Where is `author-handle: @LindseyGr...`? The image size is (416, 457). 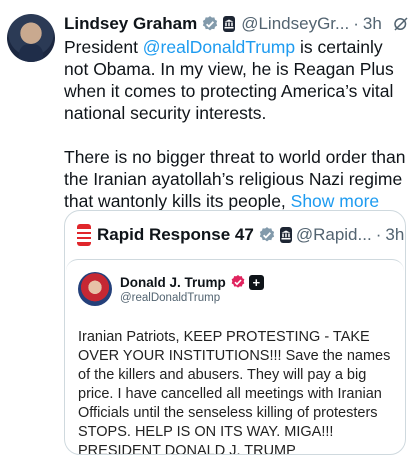 author-handle: @LindseyGr... is located at coordinates (295, 24).